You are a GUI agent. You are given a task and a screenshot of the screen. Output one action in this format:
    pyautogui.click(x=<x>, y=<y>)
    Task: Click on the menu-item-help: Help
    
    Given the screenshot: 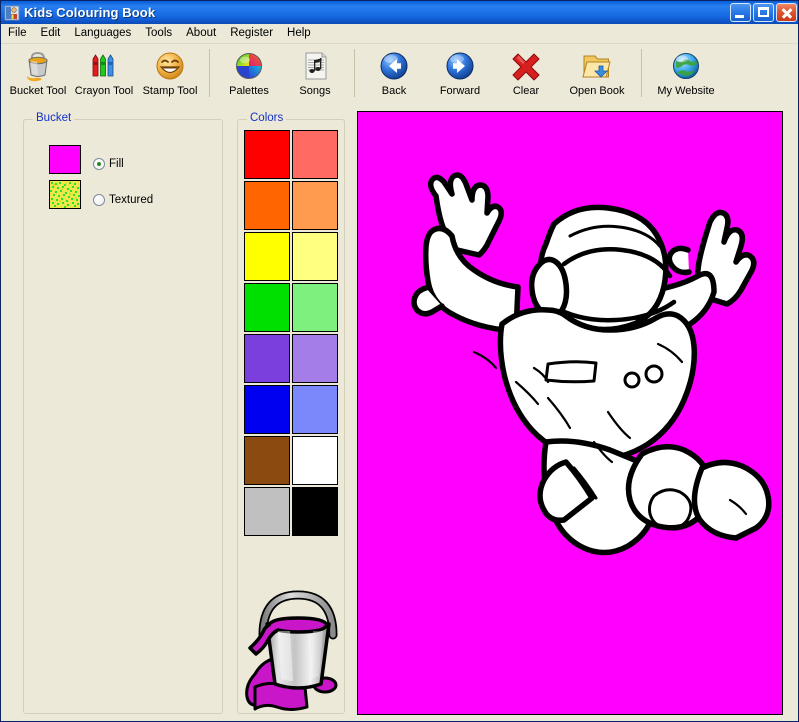 What is the action you would take?
    pyautogui.click(x=299, y=34)
    